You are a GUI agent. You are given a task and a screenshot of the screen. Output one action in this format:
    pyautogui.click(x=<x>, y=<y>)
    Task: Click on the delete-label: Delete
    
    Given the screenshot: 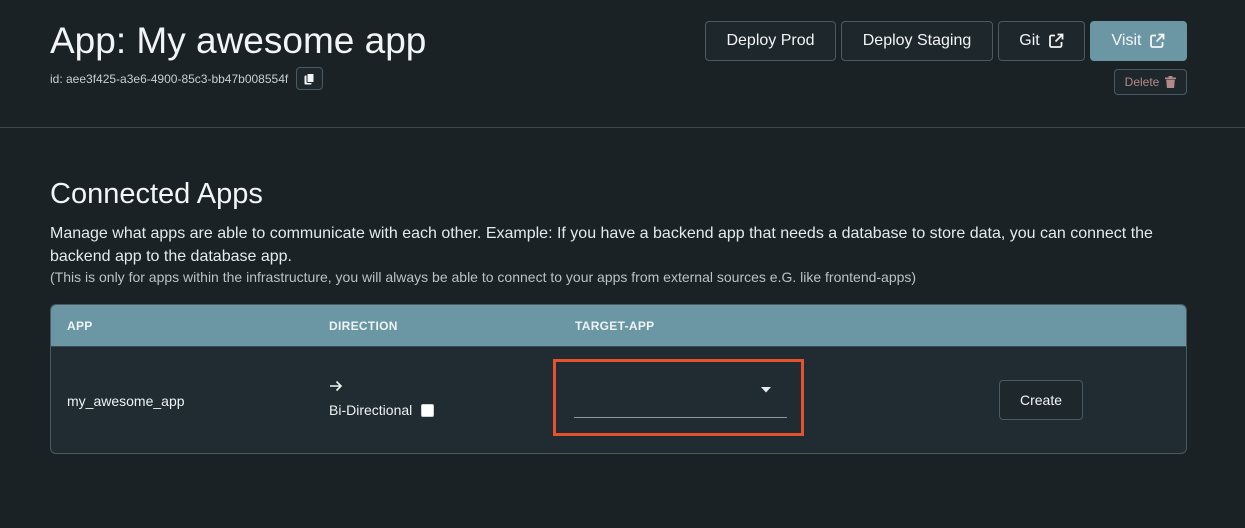 What is the action you would take?
    pyautogui.click(x=1142, y=82)
    